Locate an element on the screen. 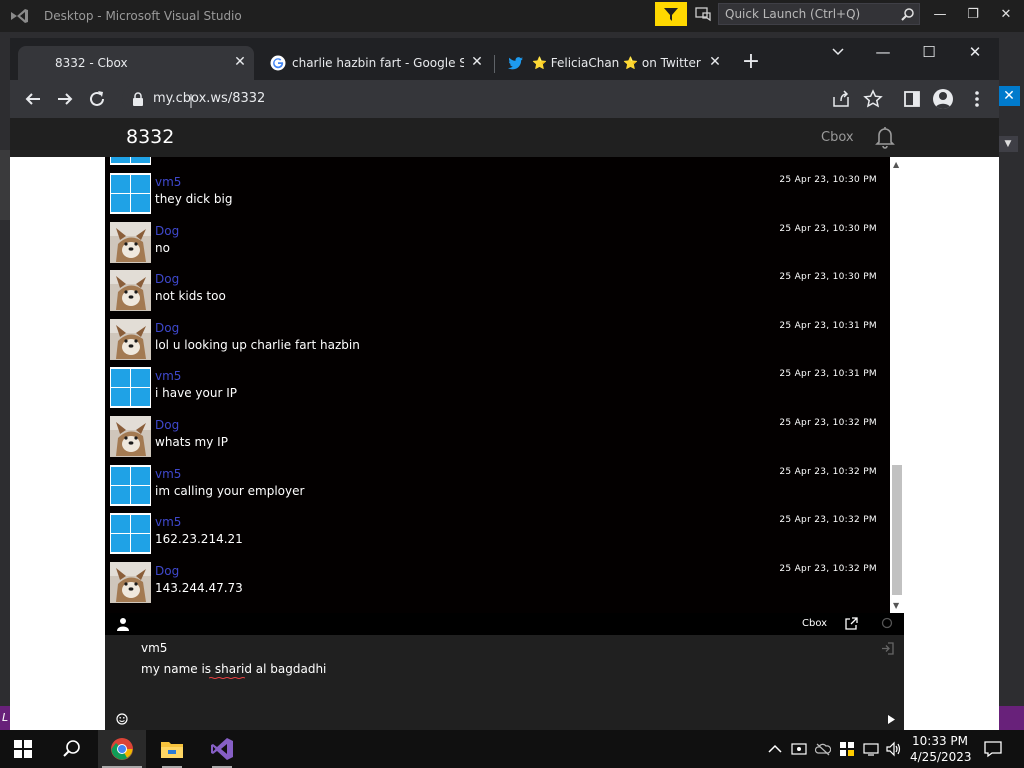 The width and height of the screenshot is (1024, 768). emoji-icon is located at coordinates (122, 719).